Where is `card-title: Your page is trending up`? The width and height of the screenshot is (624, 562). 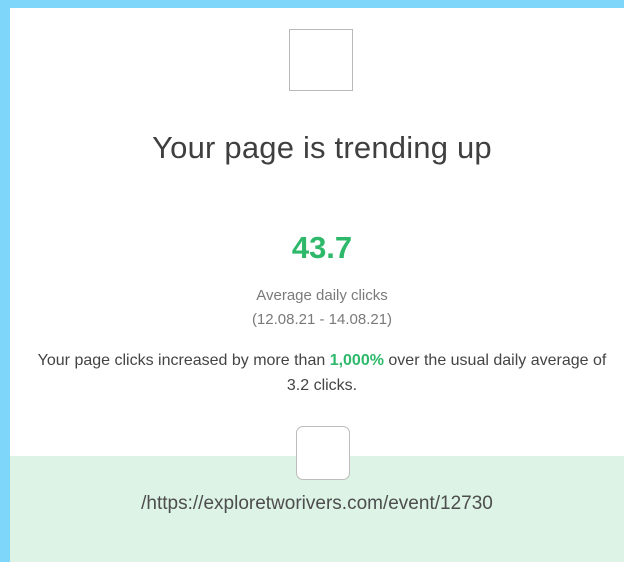 card-title: Your page is trending up is located at coordinates (322, 147).